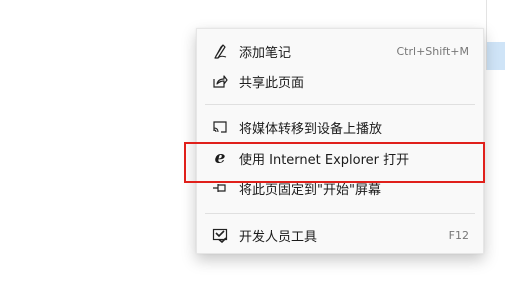 Image resolution: width=505 pixels, height=295 pixels. Describe the element at coordinates (278, 237) in the screenshot. I see `menu-item-label: 开发人员工具` at that location.